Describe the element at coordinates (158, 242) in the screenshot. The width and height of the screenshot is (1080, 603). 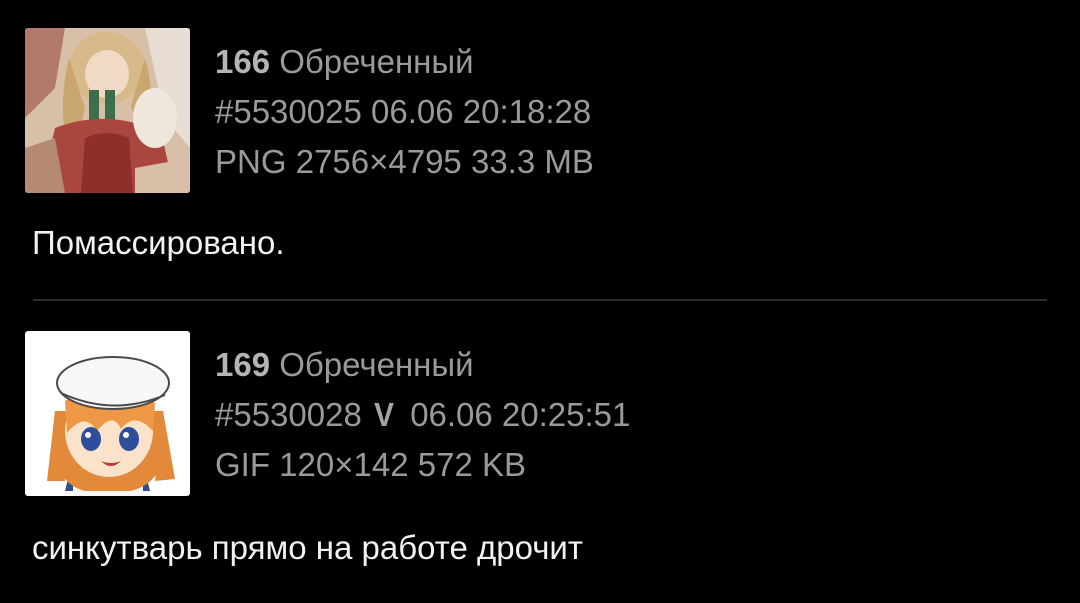
I see `post-comment: Помассировано.` at that location.